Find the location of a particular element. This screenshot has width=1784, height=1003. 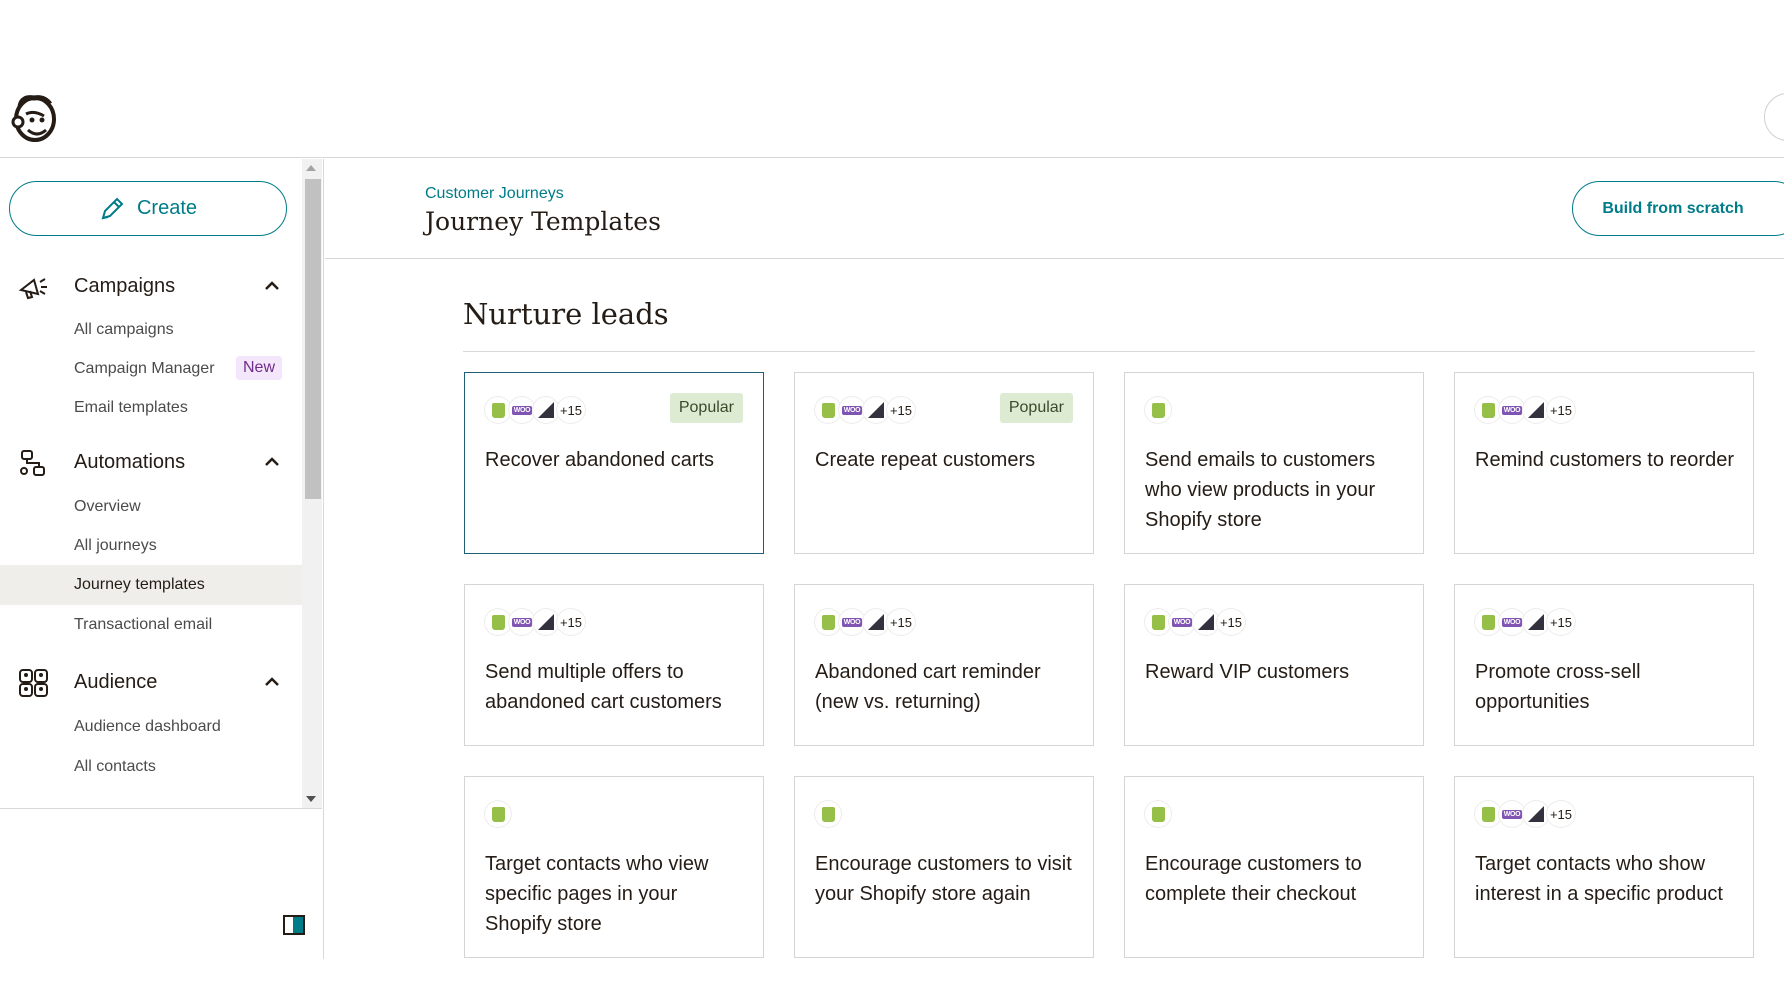

sidebar-item-transactional-email: Transactional email is located at coordinates (151, 625).